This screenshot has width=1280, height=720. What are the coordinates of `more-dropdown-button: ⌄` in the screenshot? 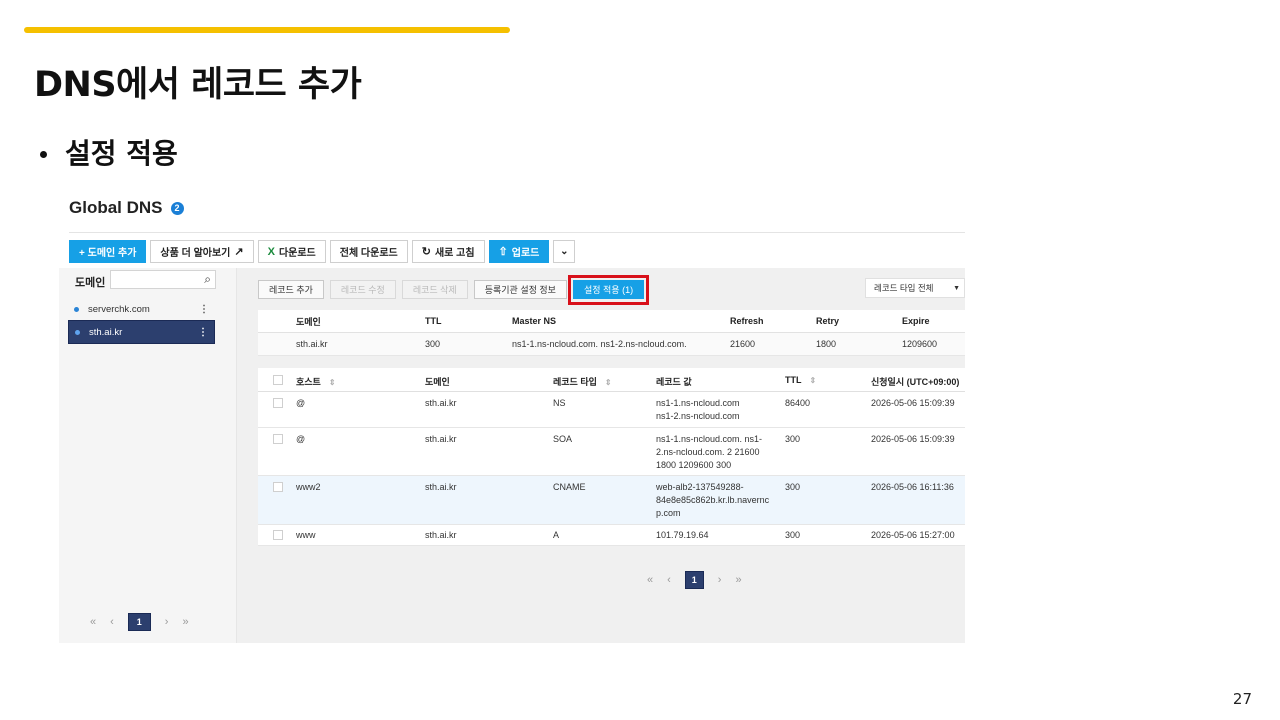 It's located at (564, 251).